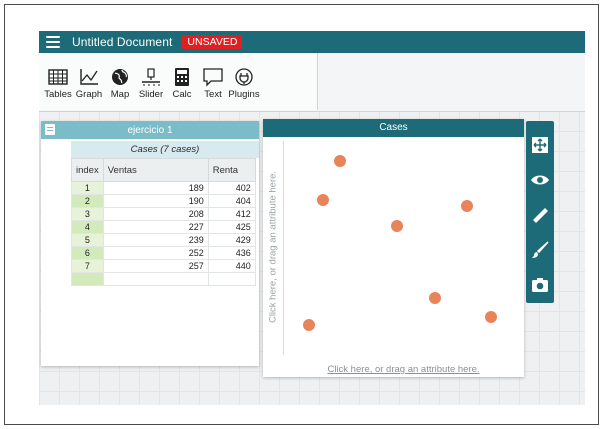 The width and height of the screenshot is (603, 429). What do you see at coordinates (212, 42) in the screenshot?
I see `unsaved-badge: UNSAVED` at bounding box center [212, 42].